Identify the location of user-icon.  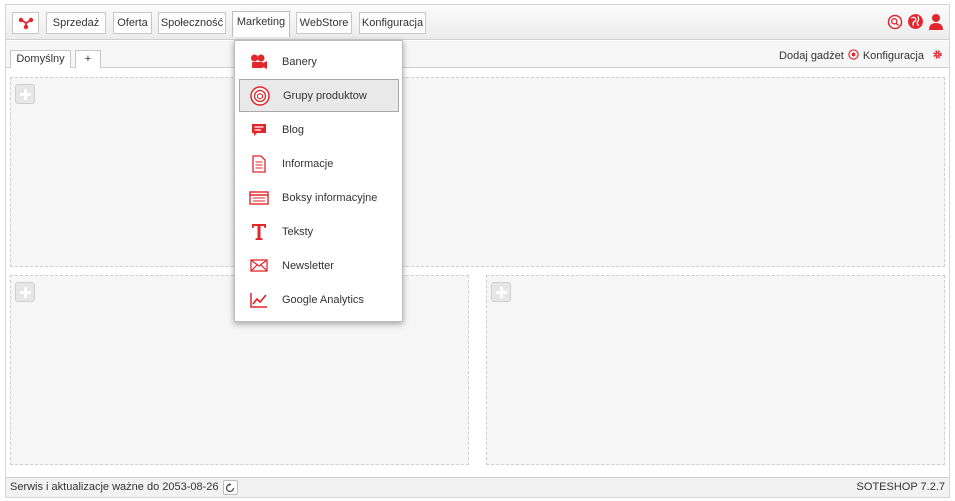
(936, 23).